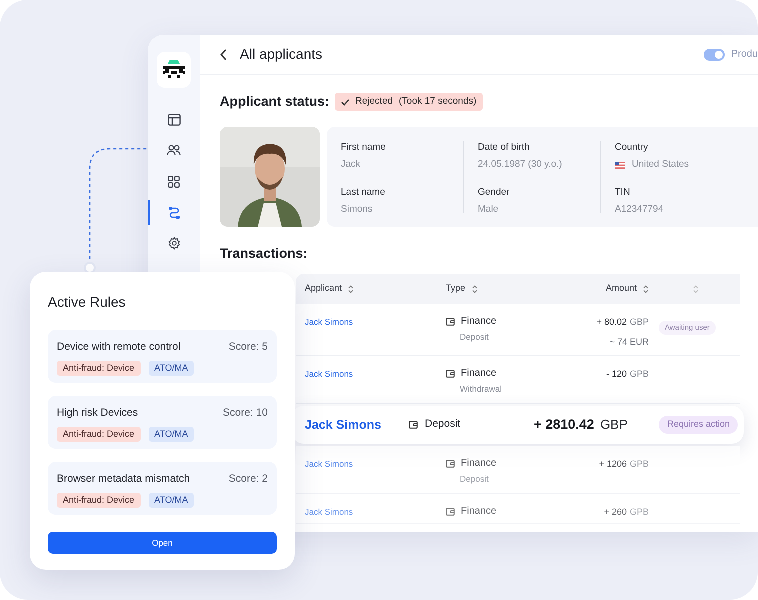 Image resolution: width=758 pixels, height=600 pixels. Describe the element at coordinates (629, 342) in the screenshot. I see `converted-amount: ~ 74 EUR` at that location.